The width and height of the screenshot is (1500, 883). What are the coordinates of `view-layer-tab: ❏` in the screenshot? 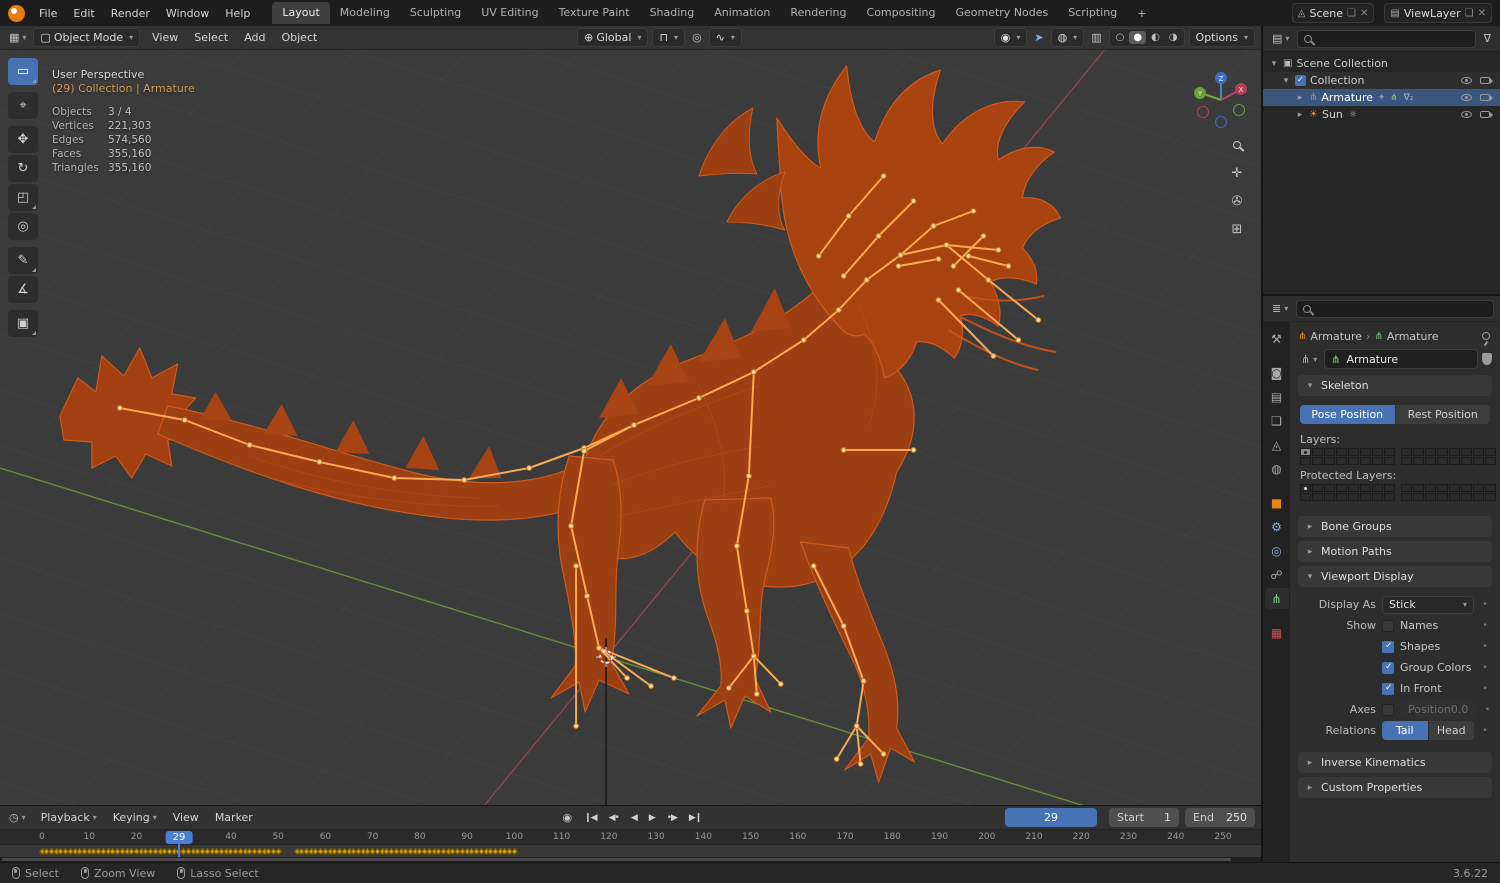 It's located at (1277, 420).